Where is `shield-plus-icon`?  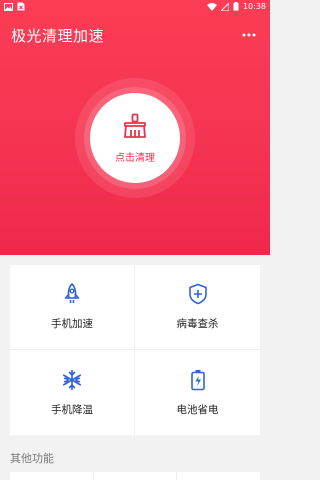 shield-plus-icon is located at coordinates (198, 296).